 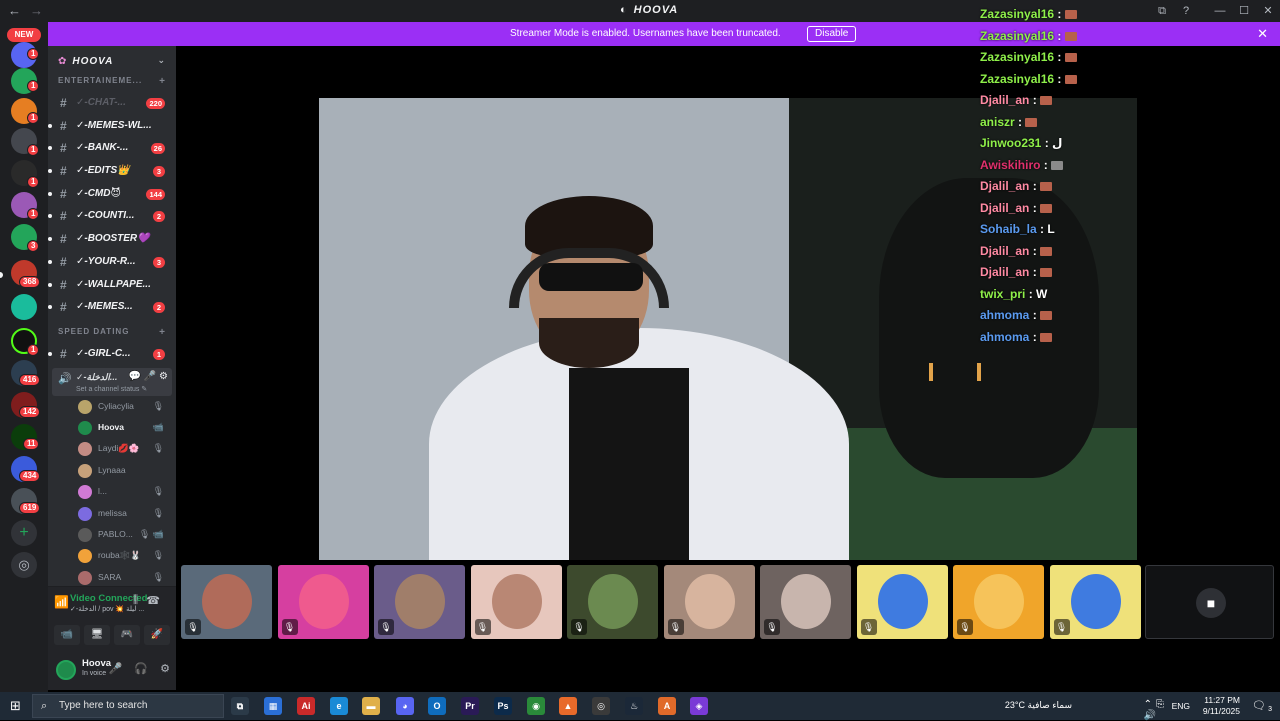 I want to click on maximize-button: ☐, so click(x=1244, y=11).